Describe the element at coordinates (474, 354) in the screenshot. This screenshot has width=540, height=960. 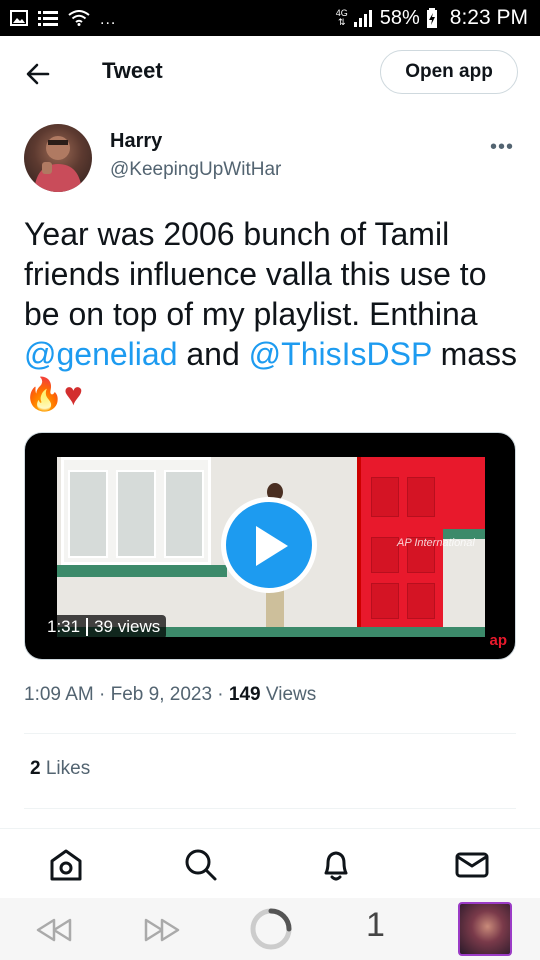
I see `tweet-text-part: mass` at that location.